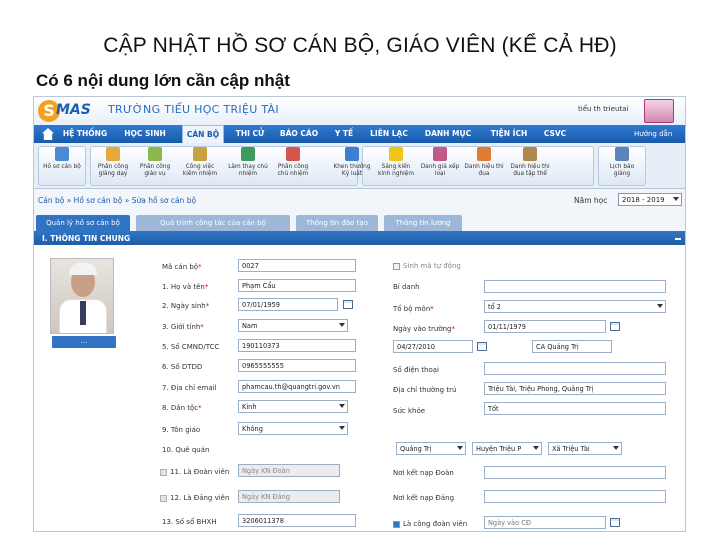 The image size is (720, 540). What do you see at coordinates (344, 134) in the screenshot?
I see `nav-y-te: Y TẾ` at bounding box center [344, 134].